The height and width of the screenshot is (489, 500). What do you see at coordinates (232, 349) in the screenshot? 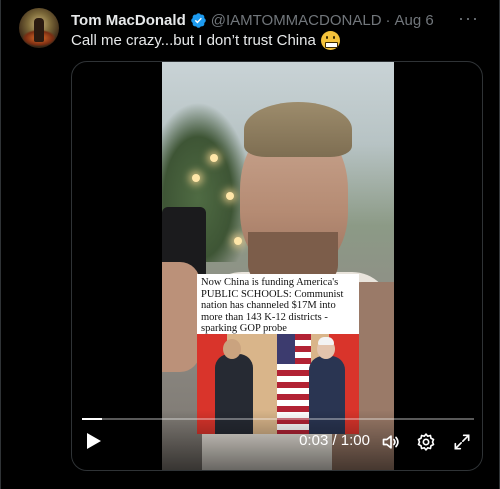
I see `leader-left-head` at bounding box center [232, 349].